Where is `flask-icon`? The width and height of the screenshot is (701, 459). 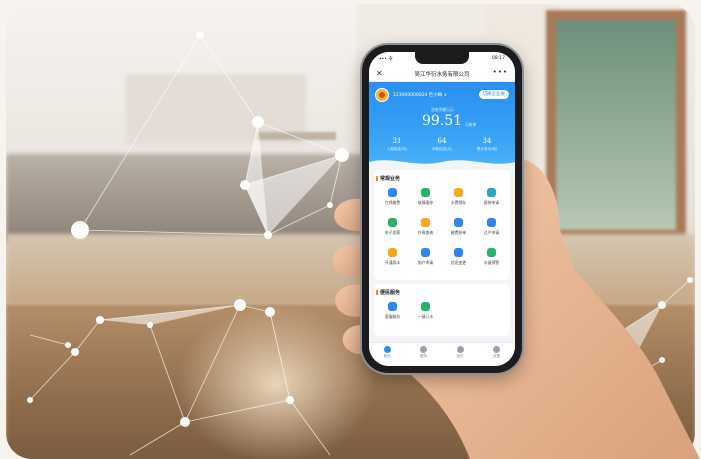
flask-icon is located at coordinates (392, 306).